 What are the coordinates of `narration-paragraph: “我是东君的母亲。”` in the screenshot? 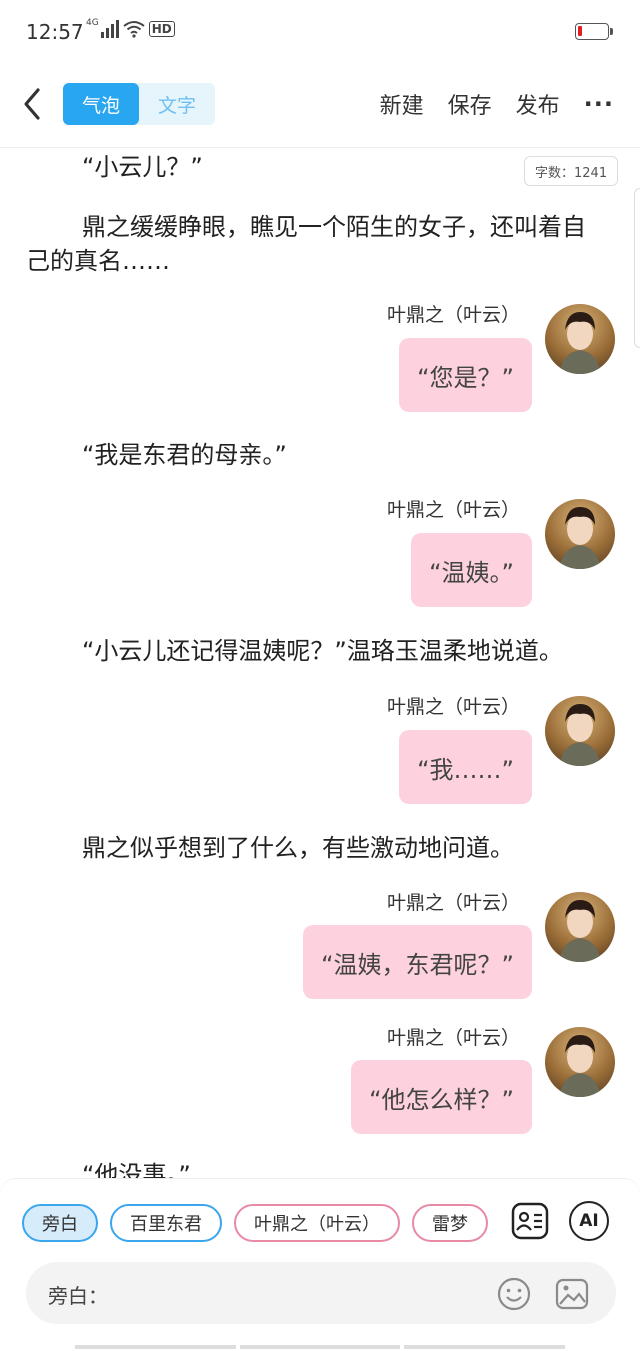 It's located at (316, 455).